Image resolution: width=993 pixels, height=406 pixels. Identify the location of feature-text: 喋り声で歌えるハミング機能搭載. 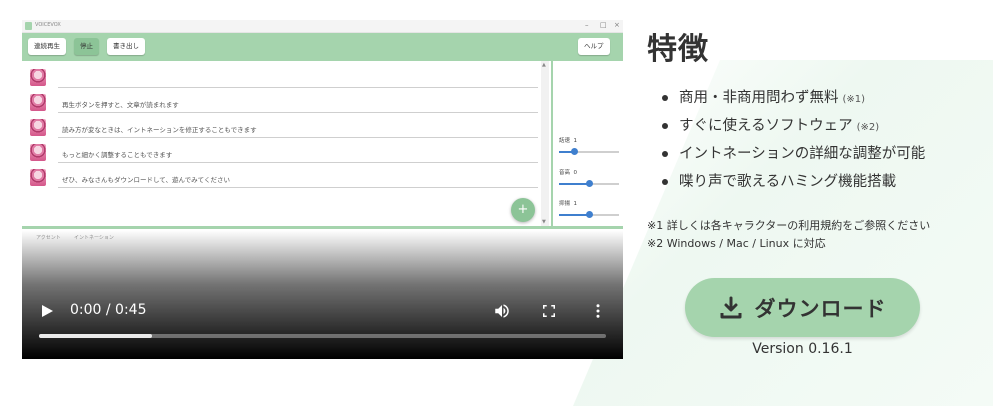
(788, 182).